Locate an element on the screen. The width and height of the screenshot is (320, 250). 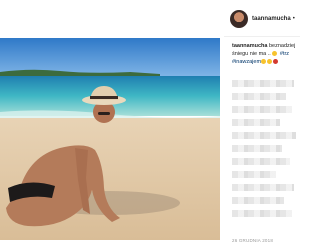
profile-avatar-icon is located at coordinates (239, 19).